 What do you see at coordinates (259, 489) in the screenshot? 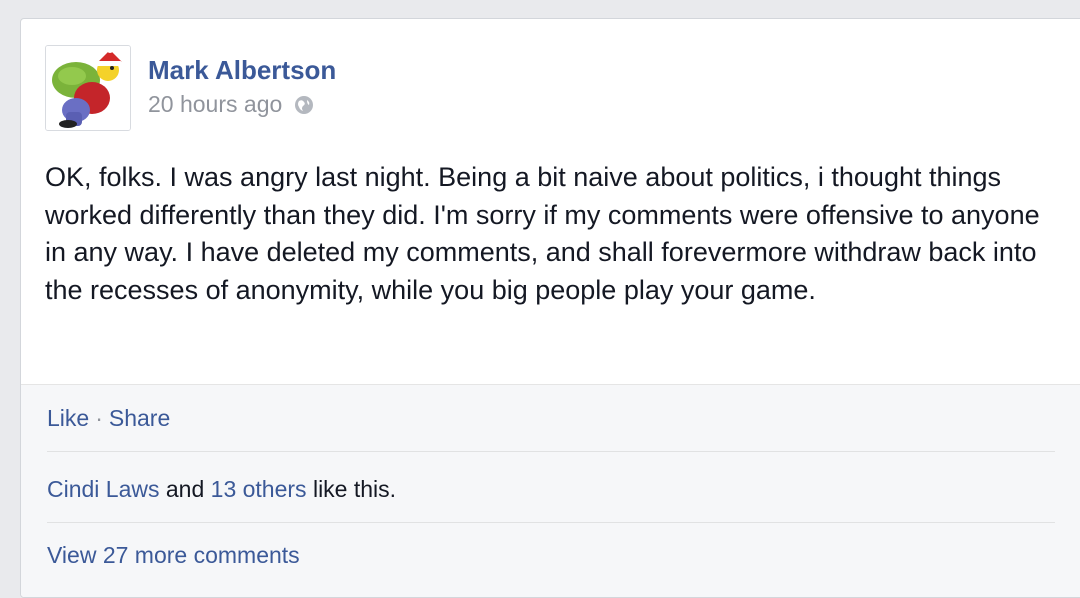
I see `others-likes-link: 13 others` at bounding box center [259, 489].